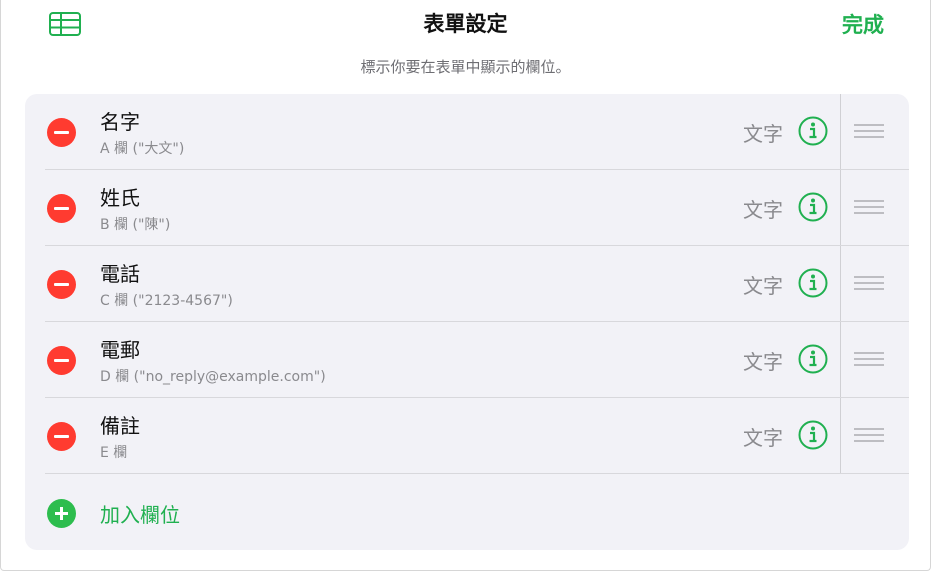 This screenshot has height=572, width=931. Describe the element at coordinates (140, 513) in the screenshot. I see `add-field-button: 加入欄位` at that location.